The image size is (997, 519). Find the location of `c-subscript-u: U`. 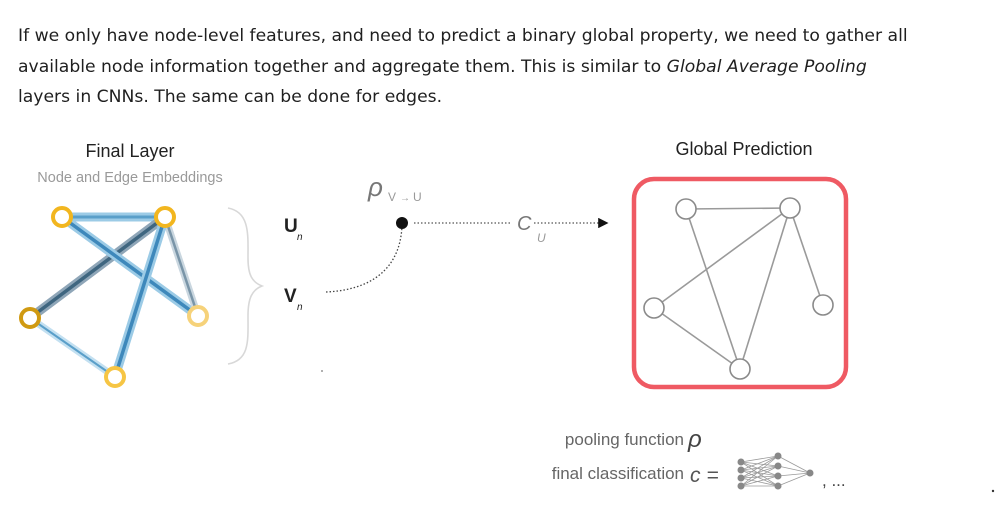

c-subscript-u: U is located at coordinates (541, 238).